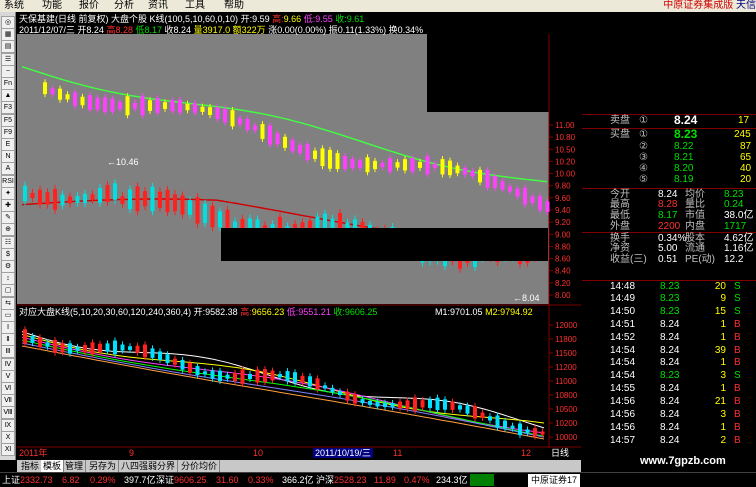 The width and height of the screenshot is (756, 487). I want to click on y-tick-label: 9.00, so click(563, 234).